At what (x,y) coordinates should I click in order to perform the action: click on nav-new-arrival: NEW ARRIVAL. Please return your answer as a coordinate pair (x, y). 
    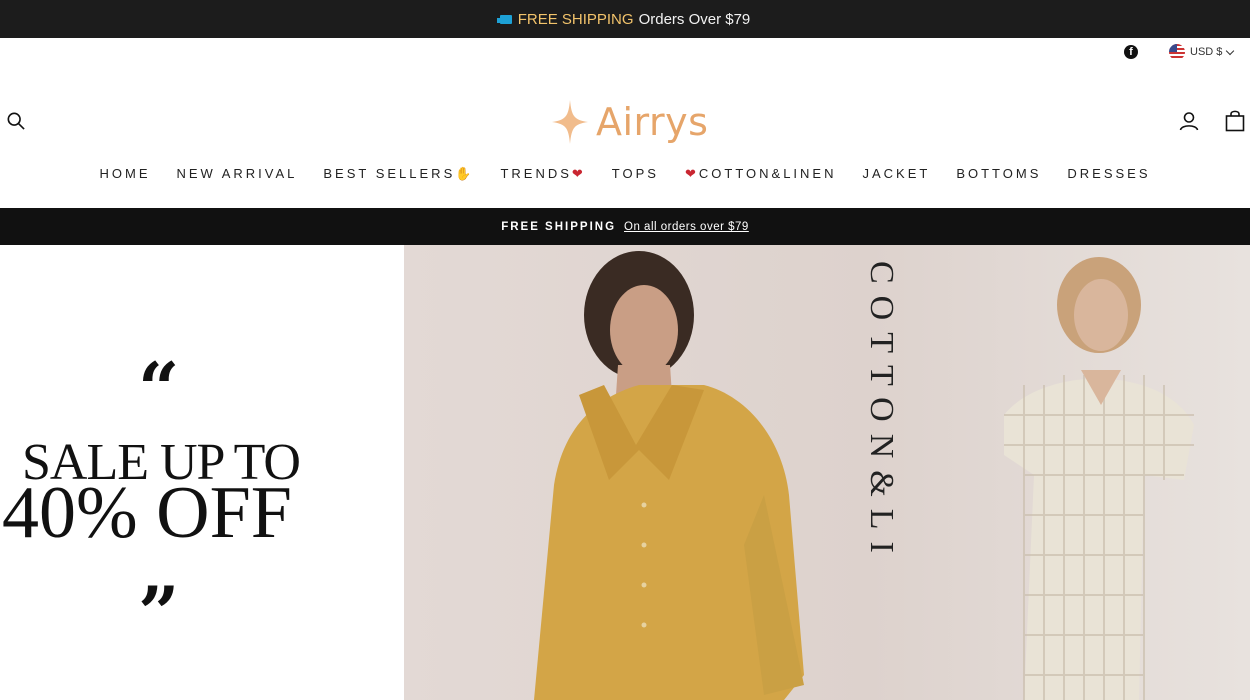
    Looking at the image, I should click on (236, 174).